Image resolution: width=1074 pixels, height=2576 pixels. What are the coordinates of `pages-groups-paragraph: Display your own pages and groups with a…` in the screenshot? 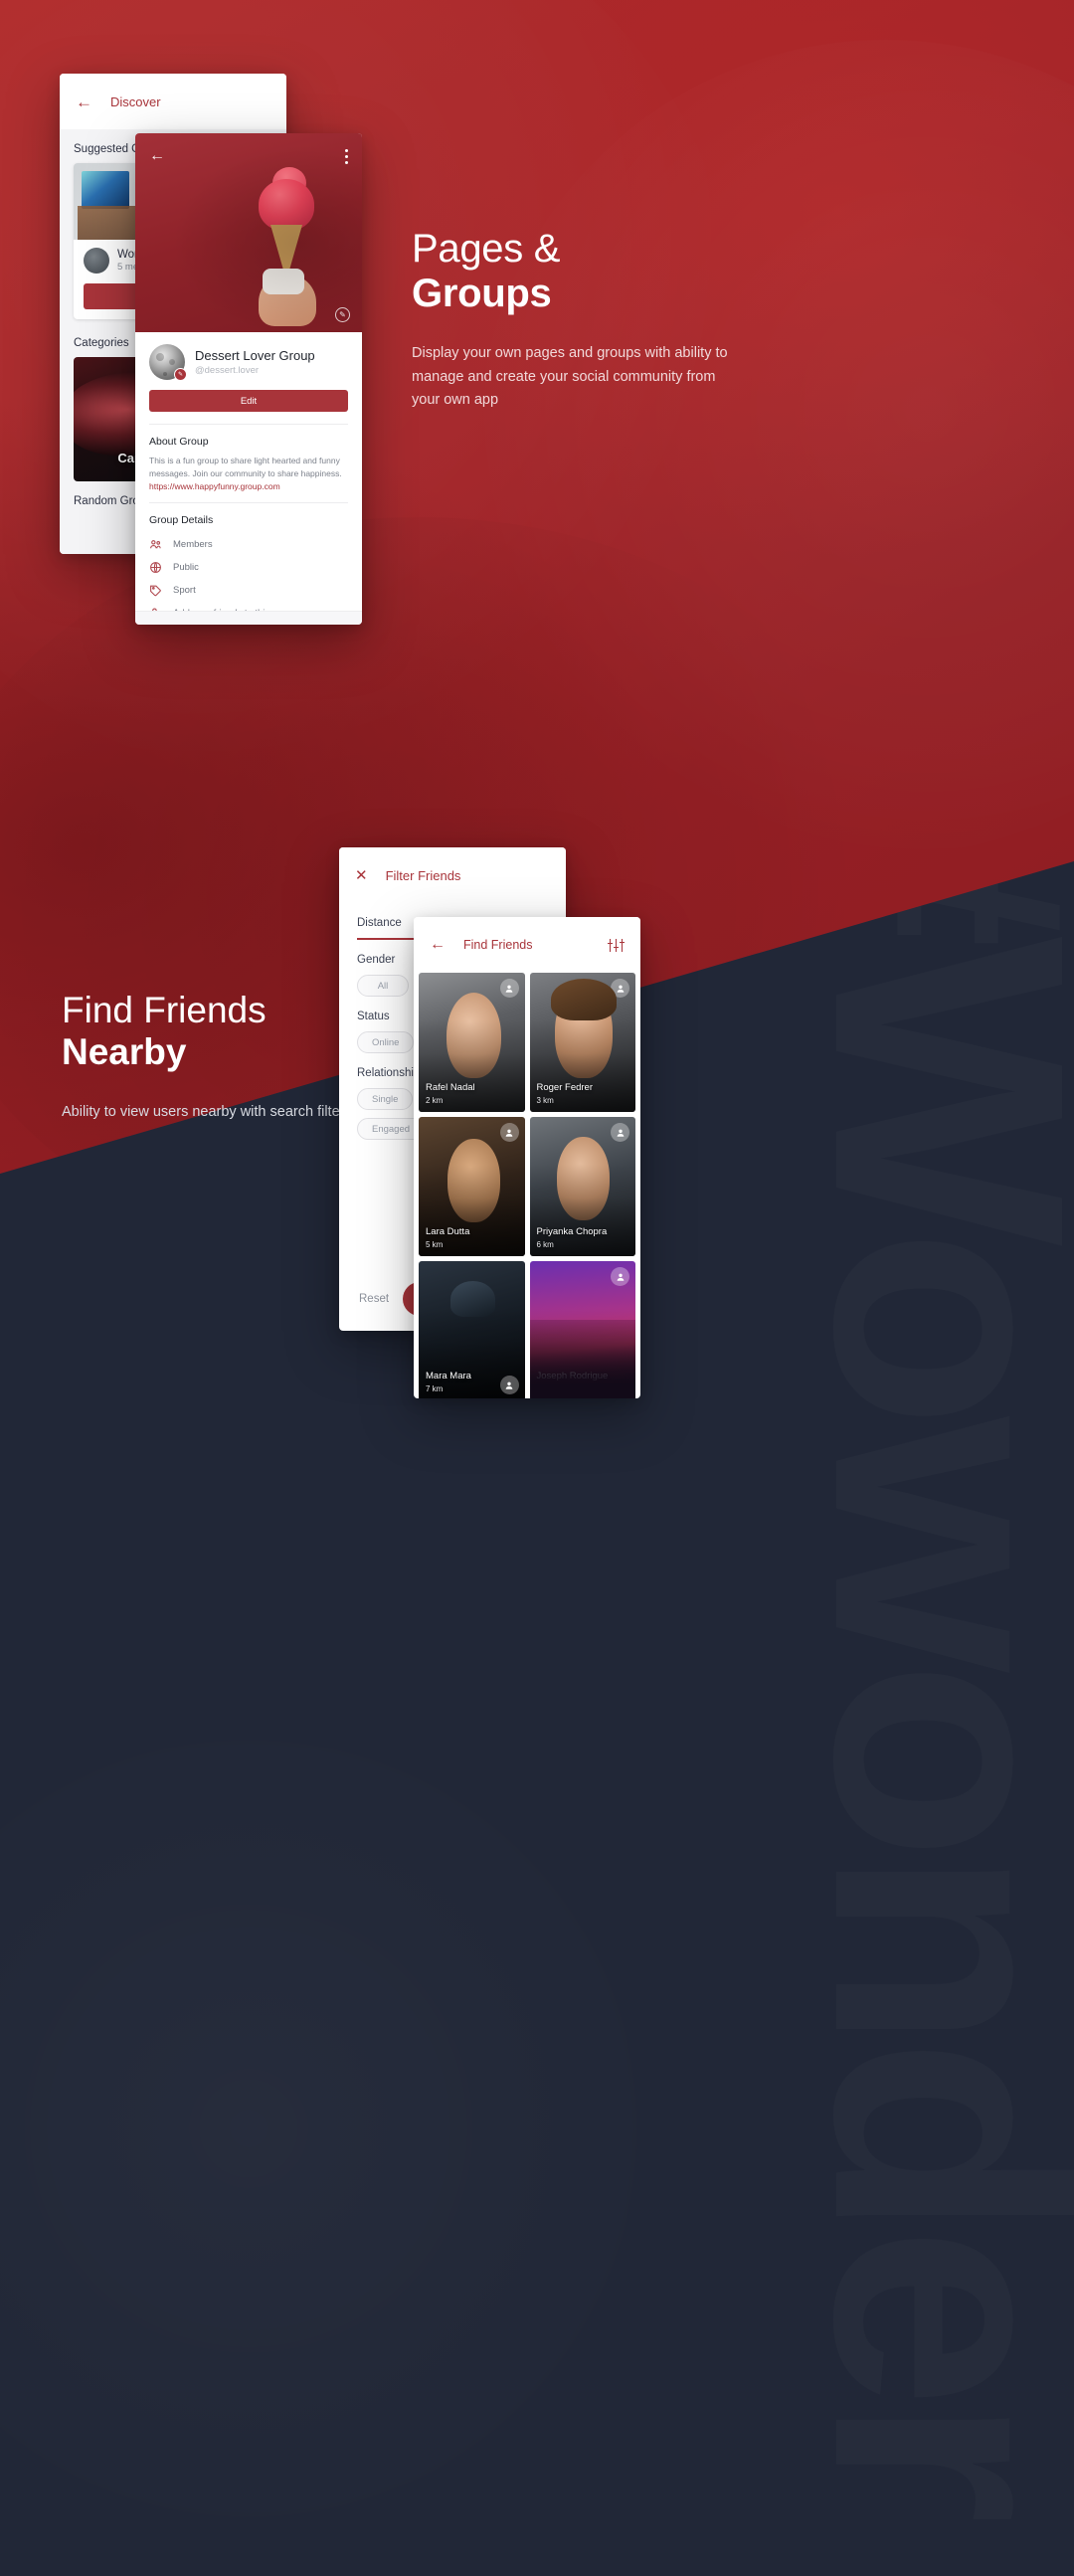 It's located at (570, 377).